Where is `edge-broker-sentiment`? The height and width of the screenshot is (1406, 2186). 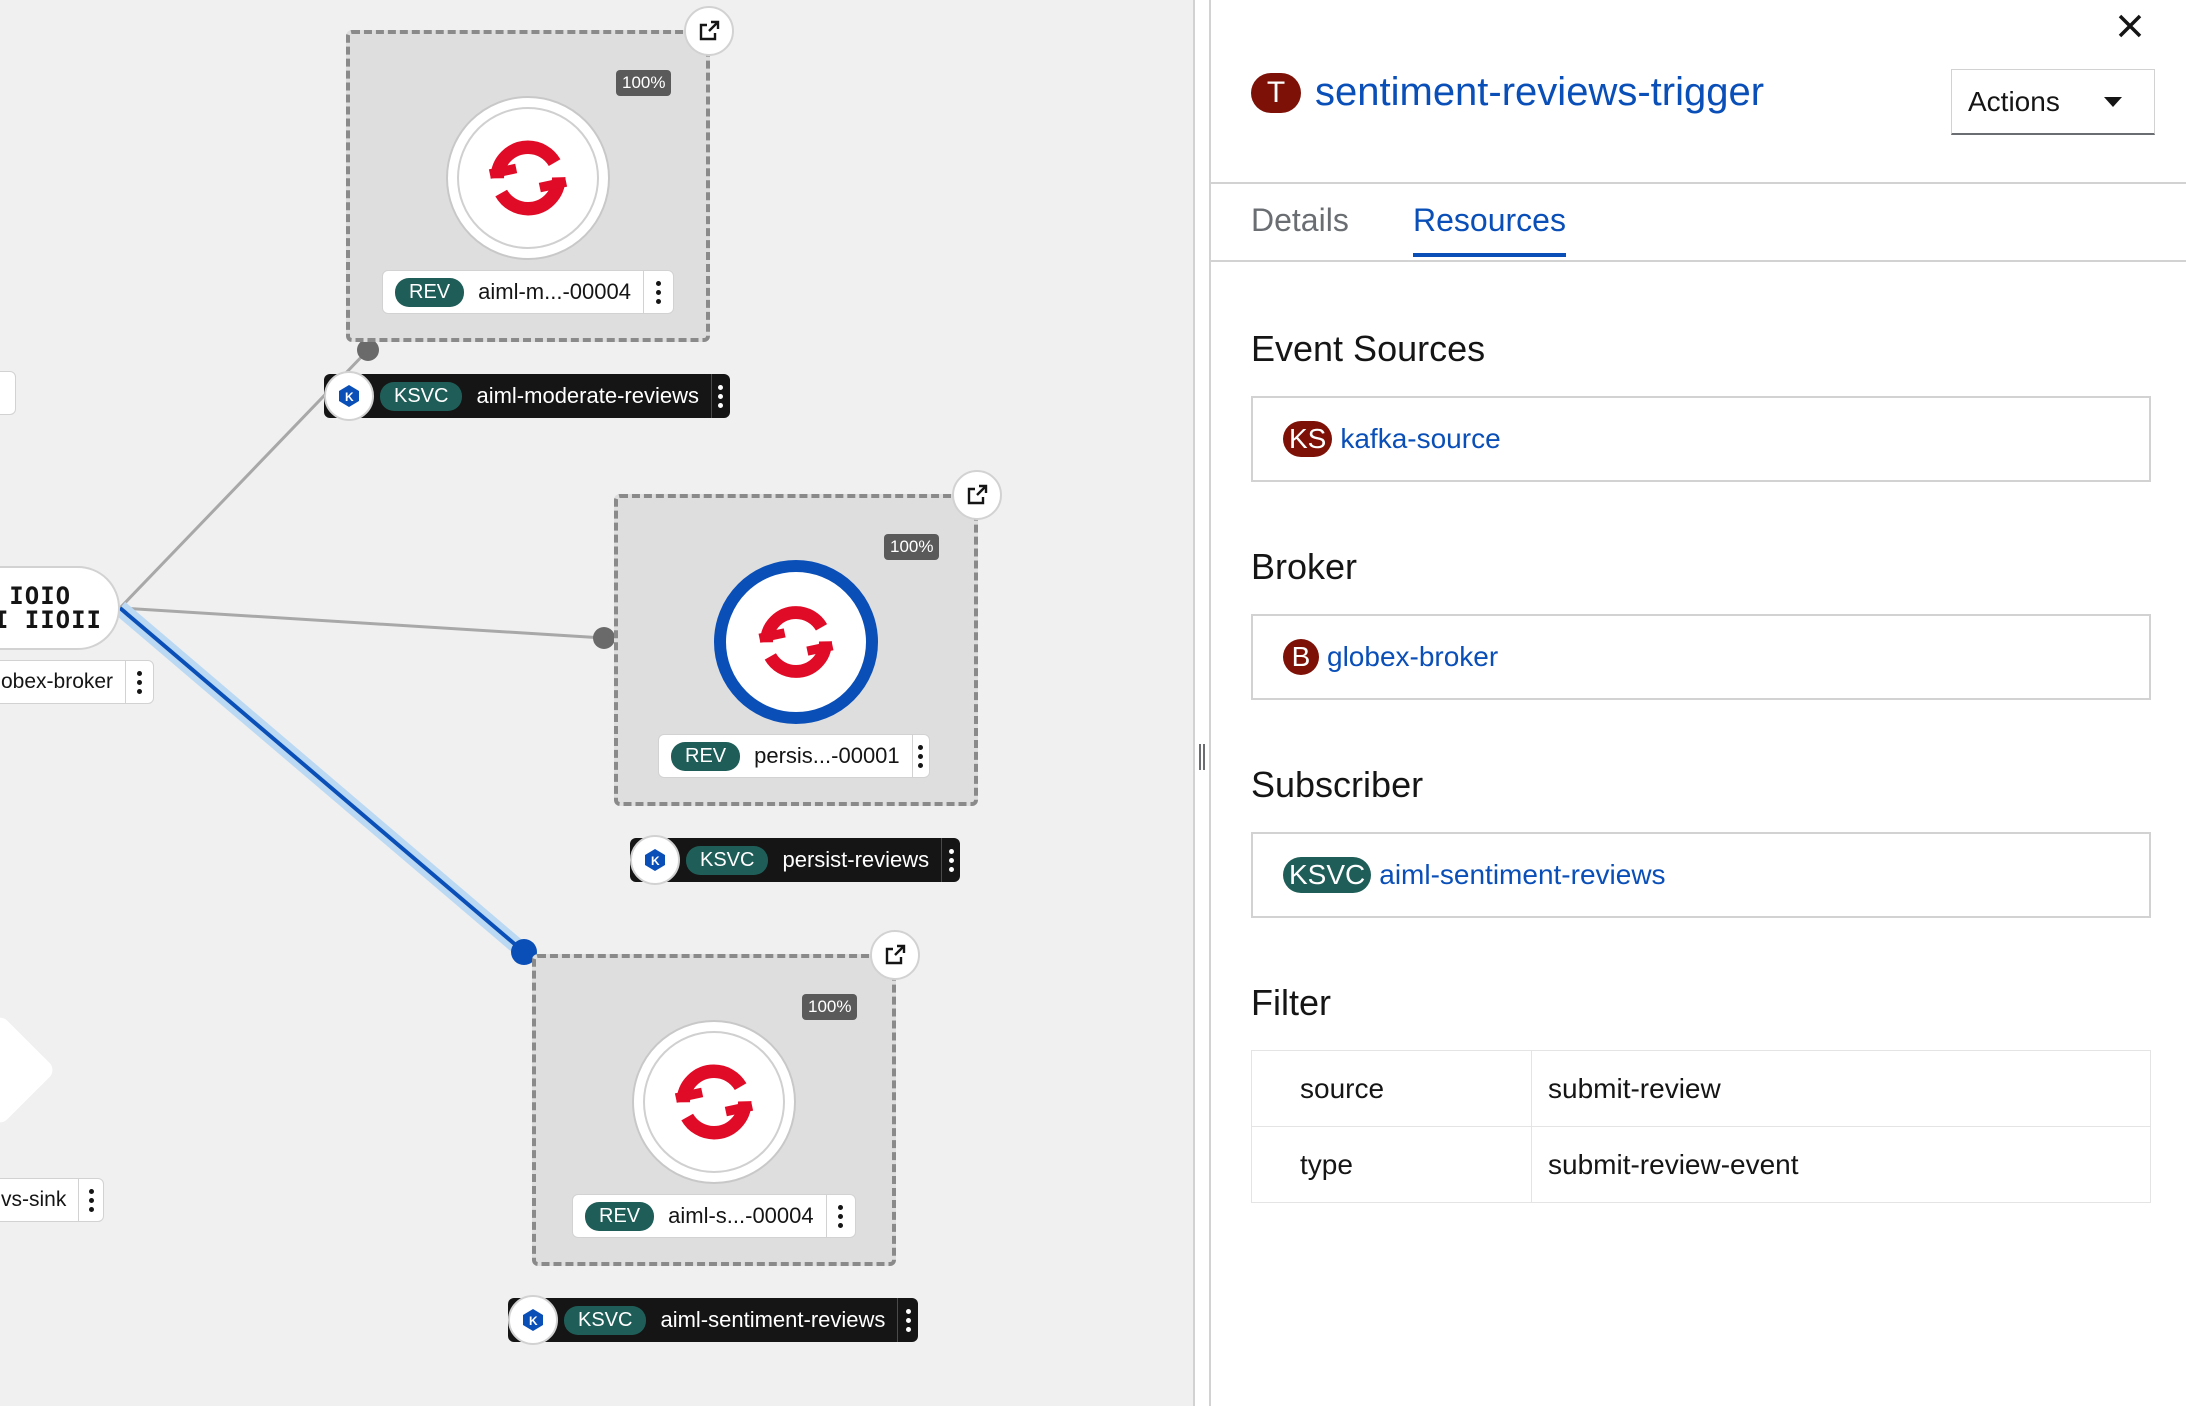
edge-broker-sentiment is located at coordinates (322, 780).